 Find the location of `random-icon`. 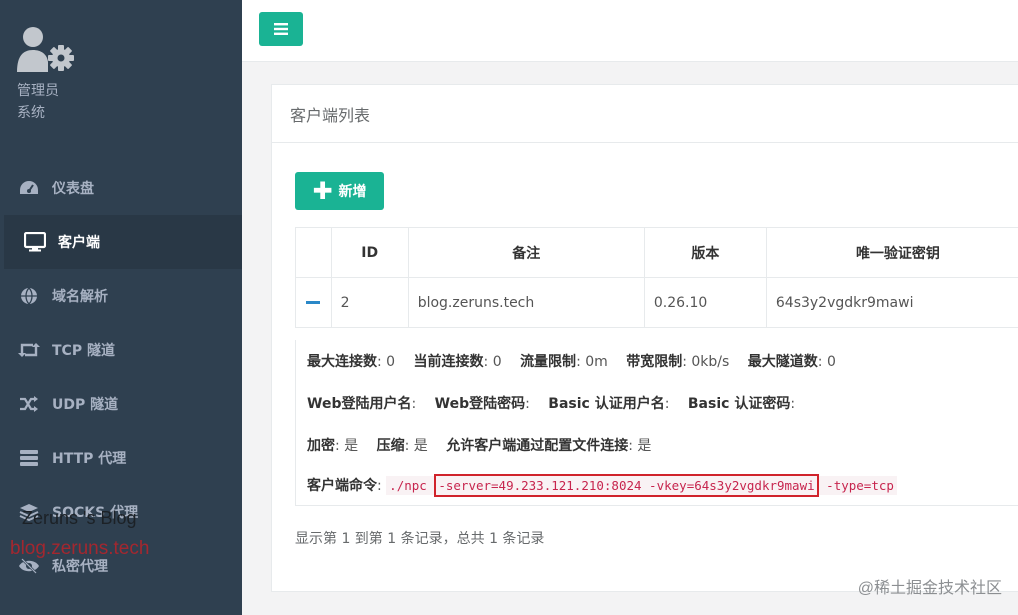

random-icon is located at coordinates (29, 404).